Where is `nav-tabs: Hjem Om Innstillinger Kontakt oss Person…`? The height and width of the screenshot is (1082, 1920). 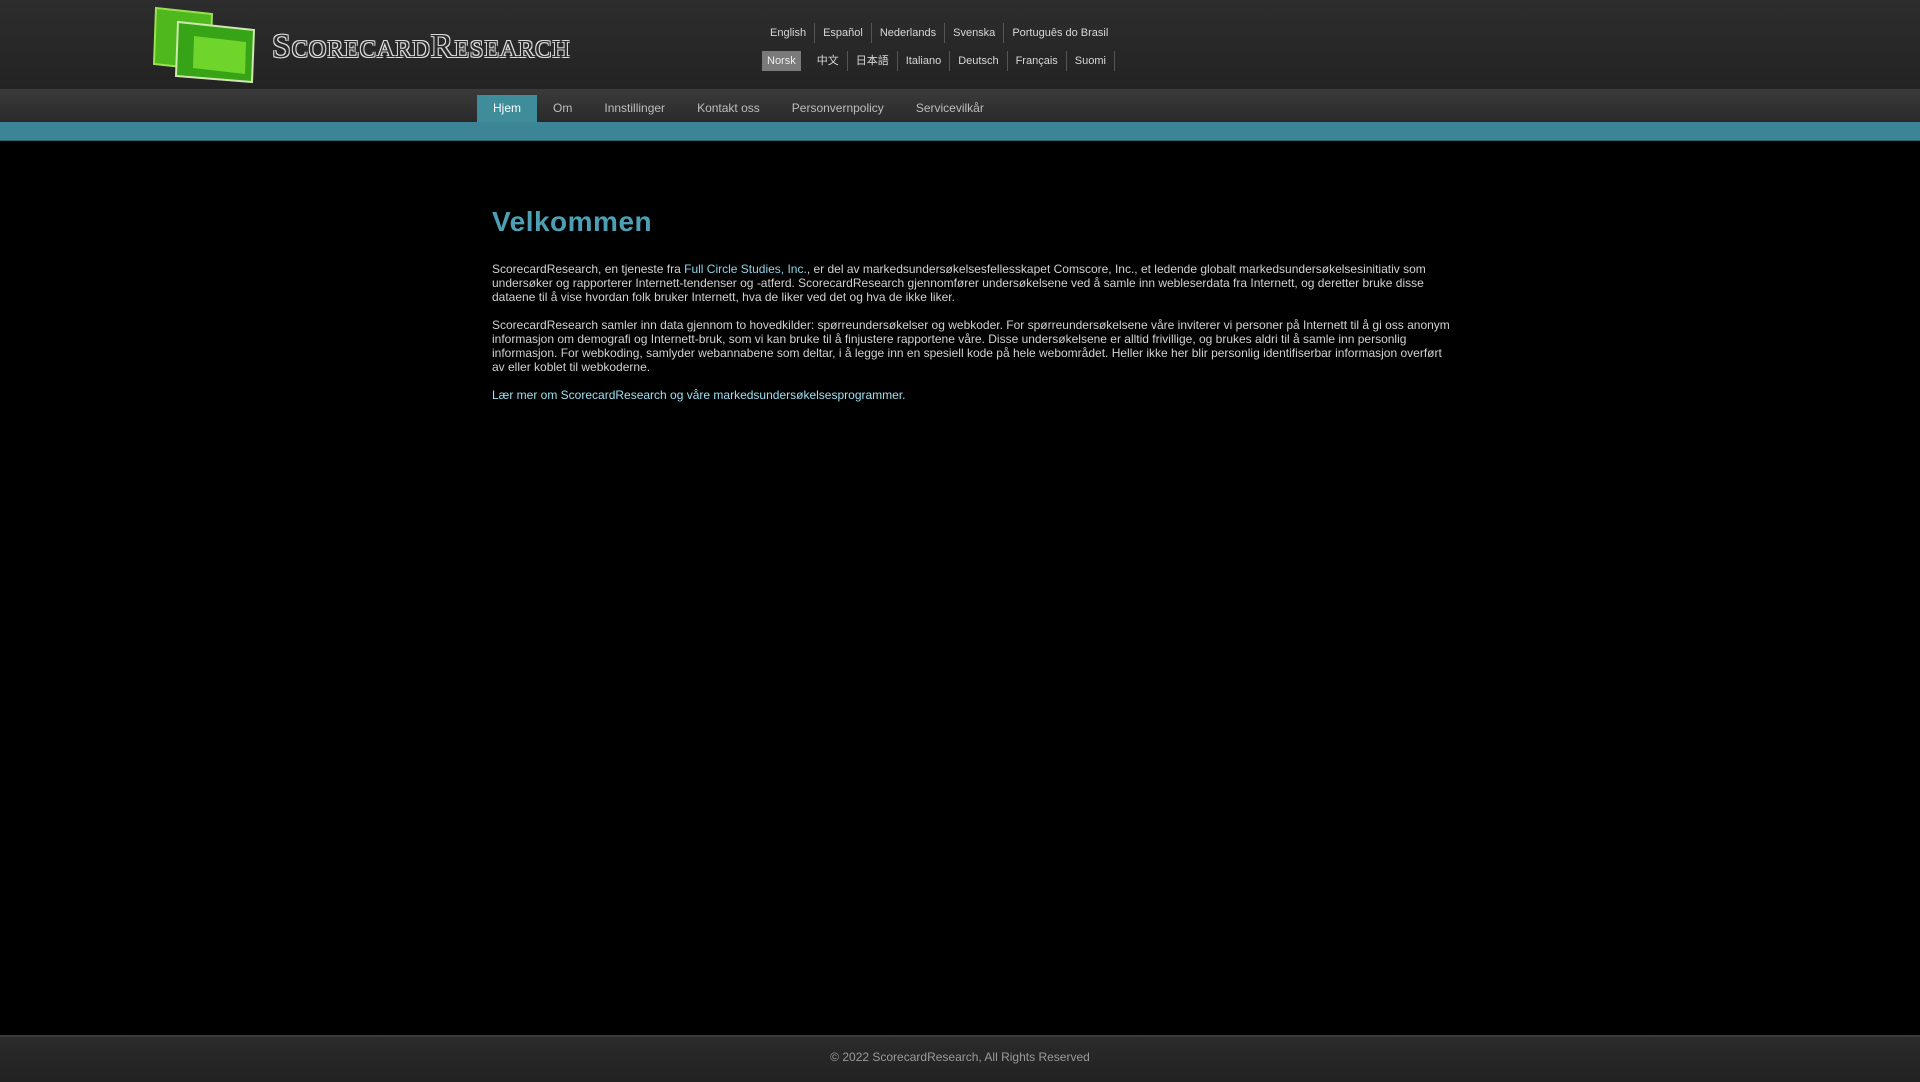
nav-tabs: Hjem Om Innstillinger Kontakt oss Person… is located at coordinates (738, 108).